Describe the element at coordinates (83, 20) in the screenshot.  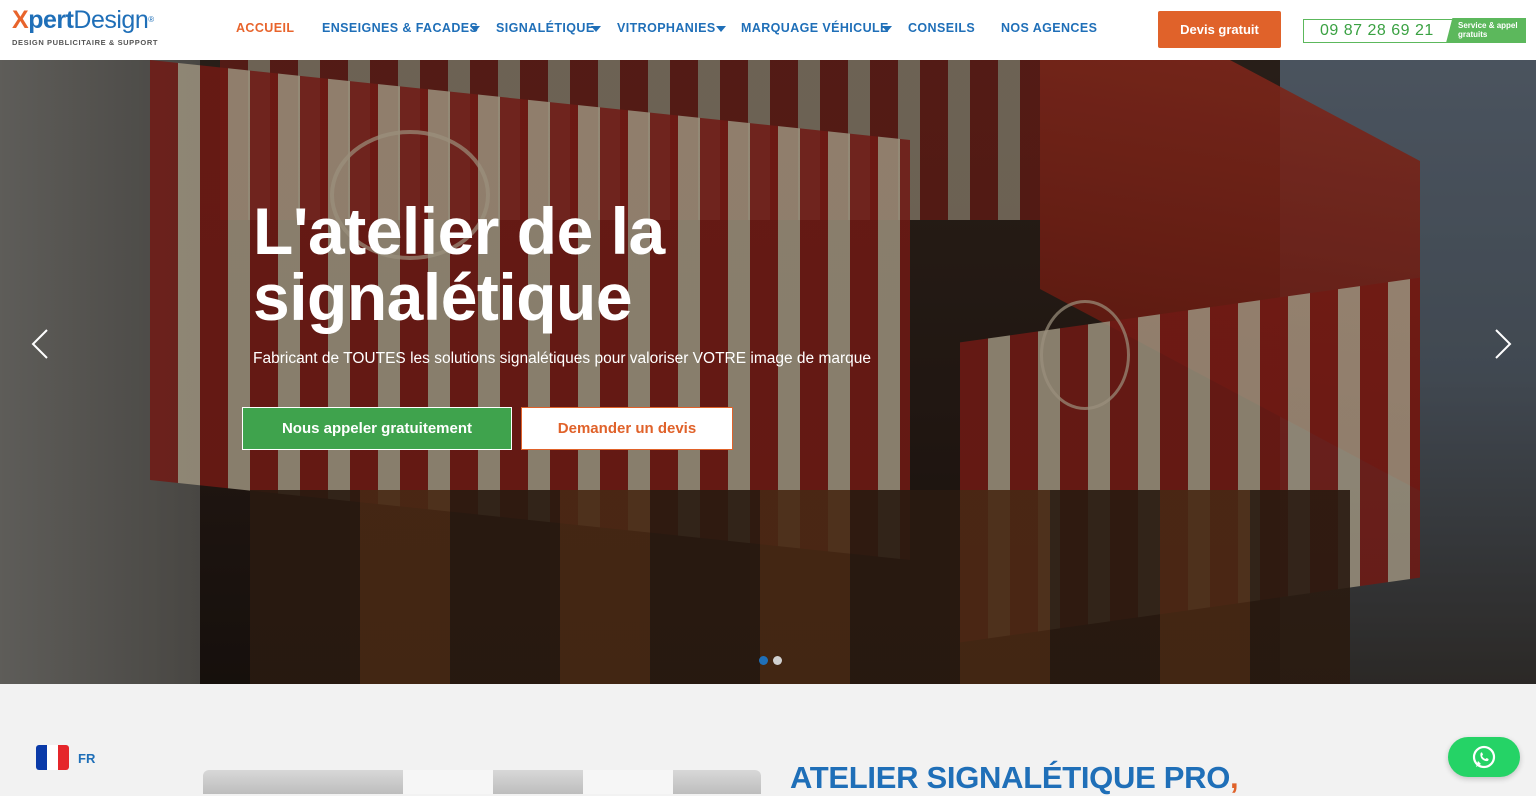
I see `logo-wordmark: XpertDesign®` at that location.